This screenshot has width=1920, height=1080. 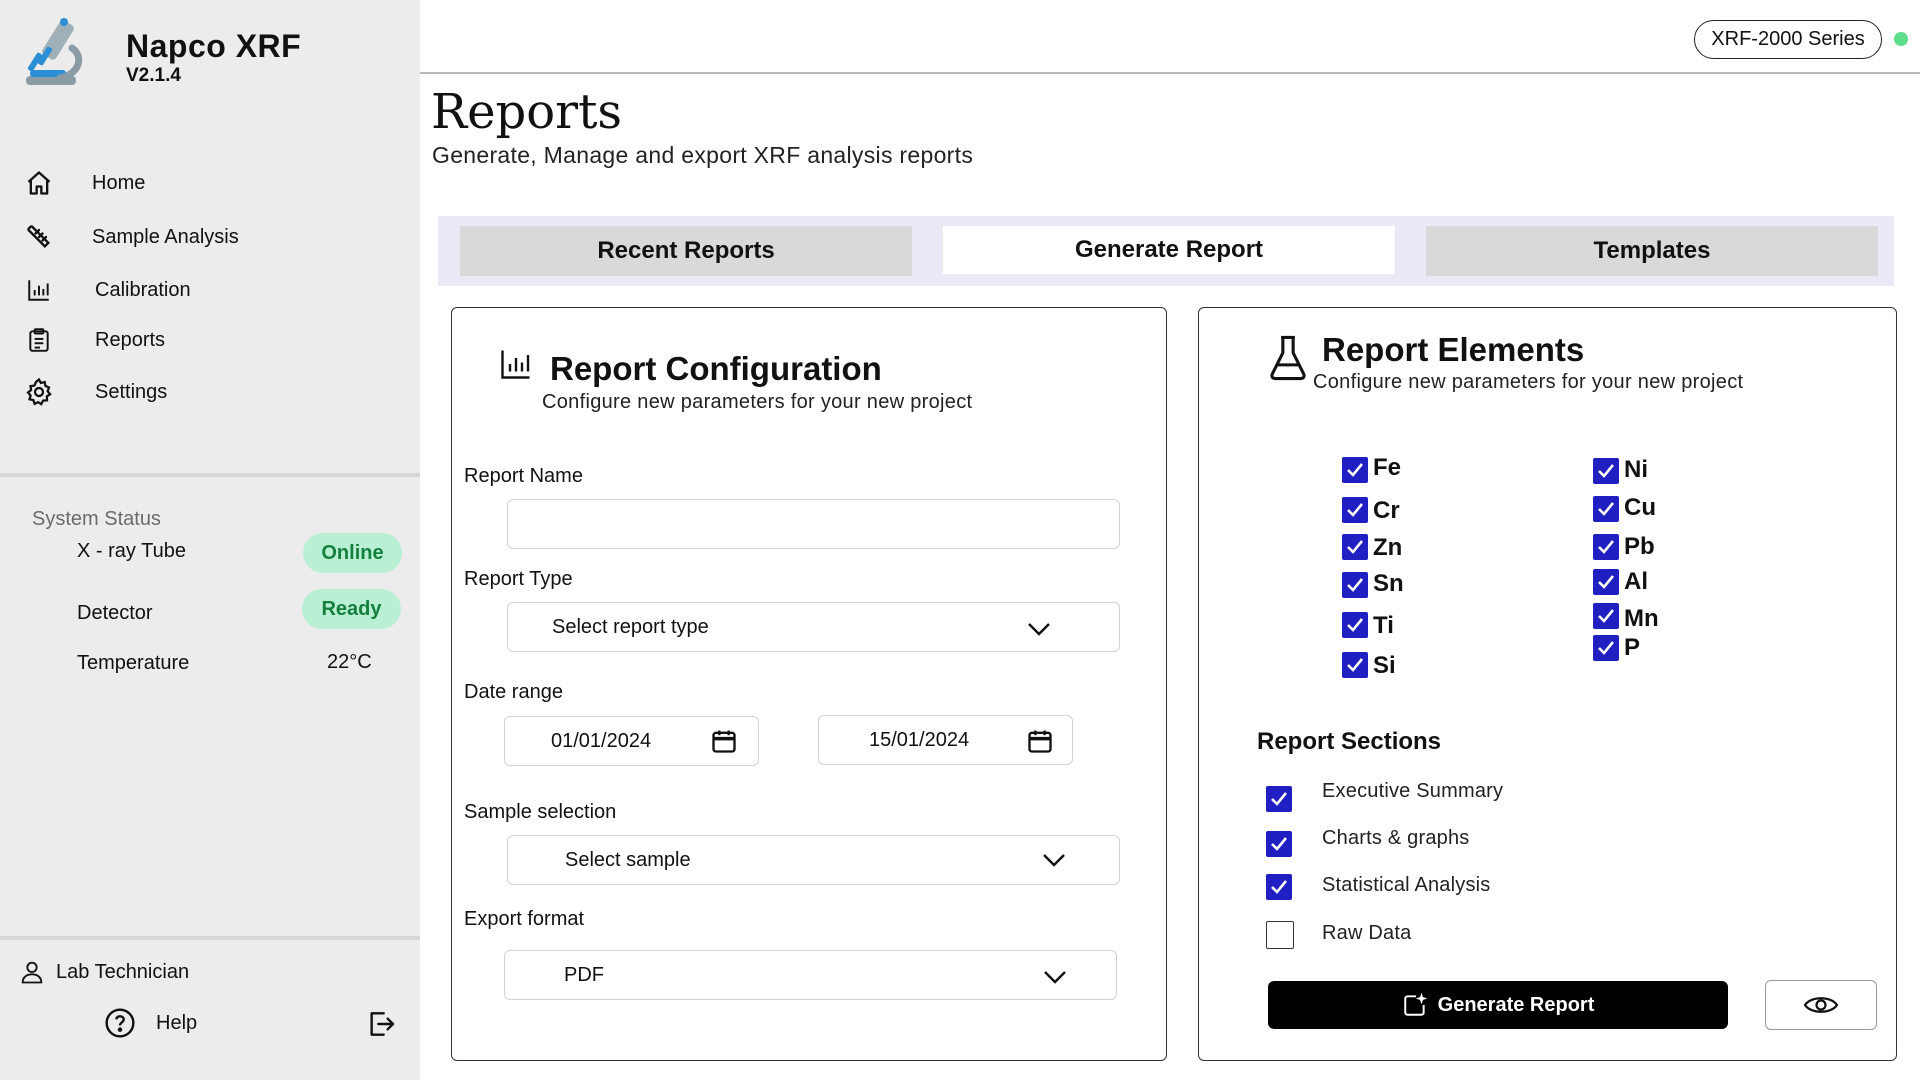 I want to click on system-status-title: System Status, so click(x=96, y=519).